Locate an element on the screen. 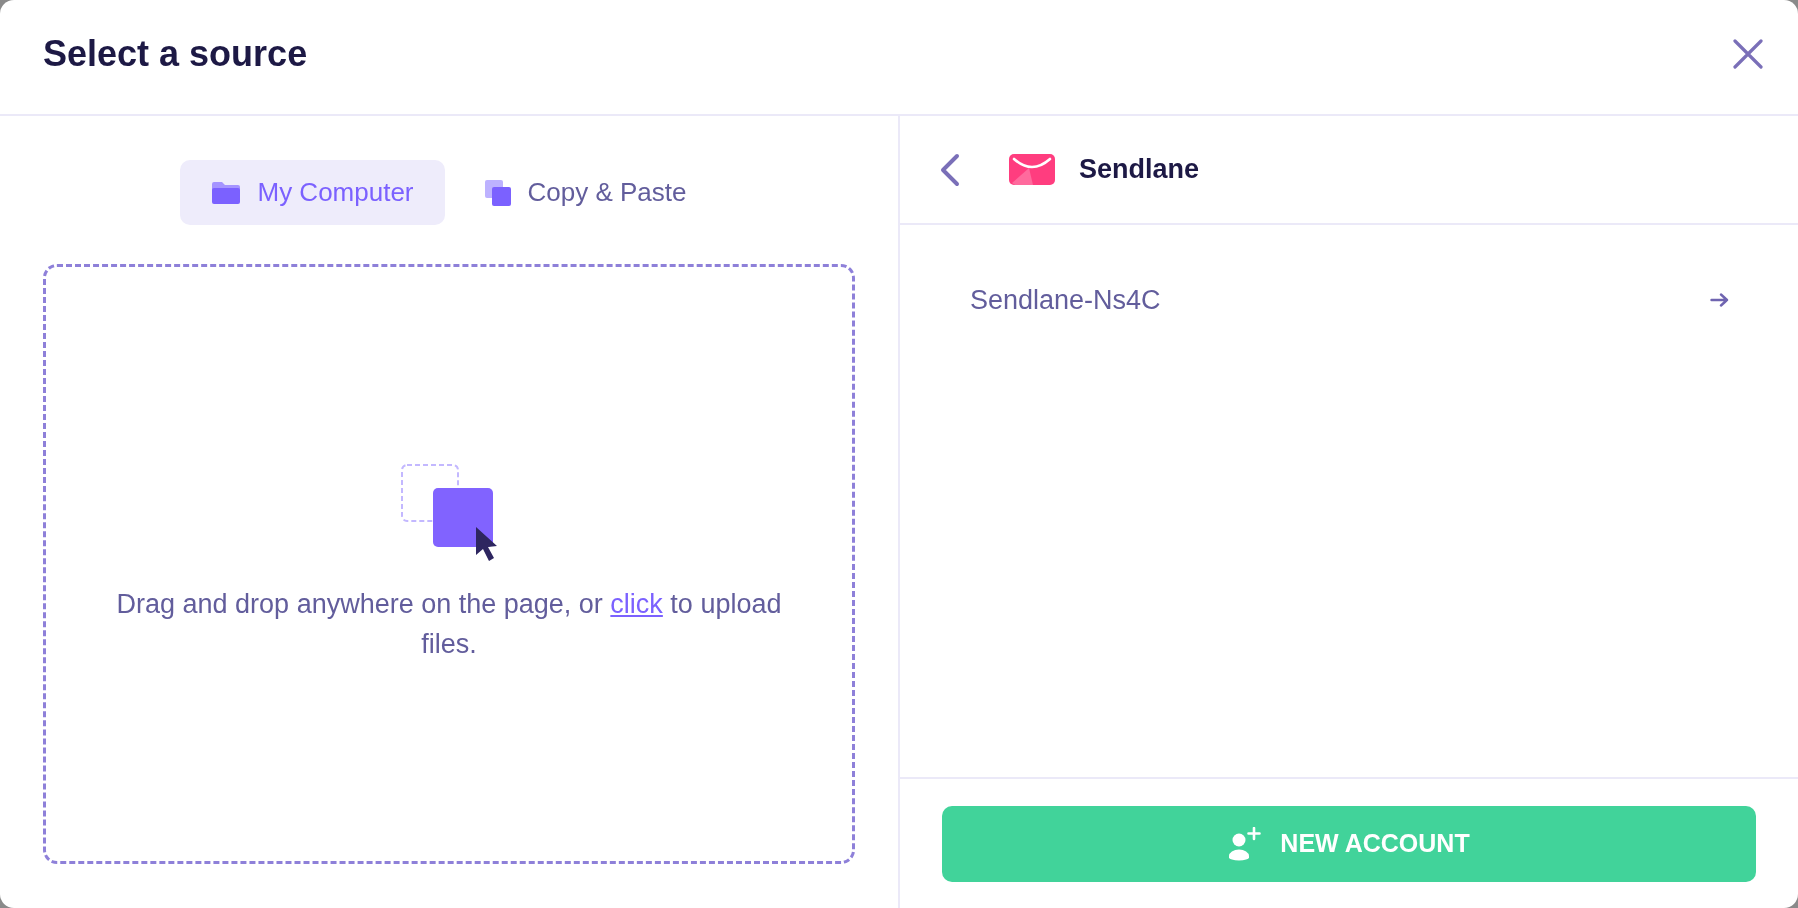 The image size is (1798, 908). arrow-right-icon is located at coordinates (1719, 300).